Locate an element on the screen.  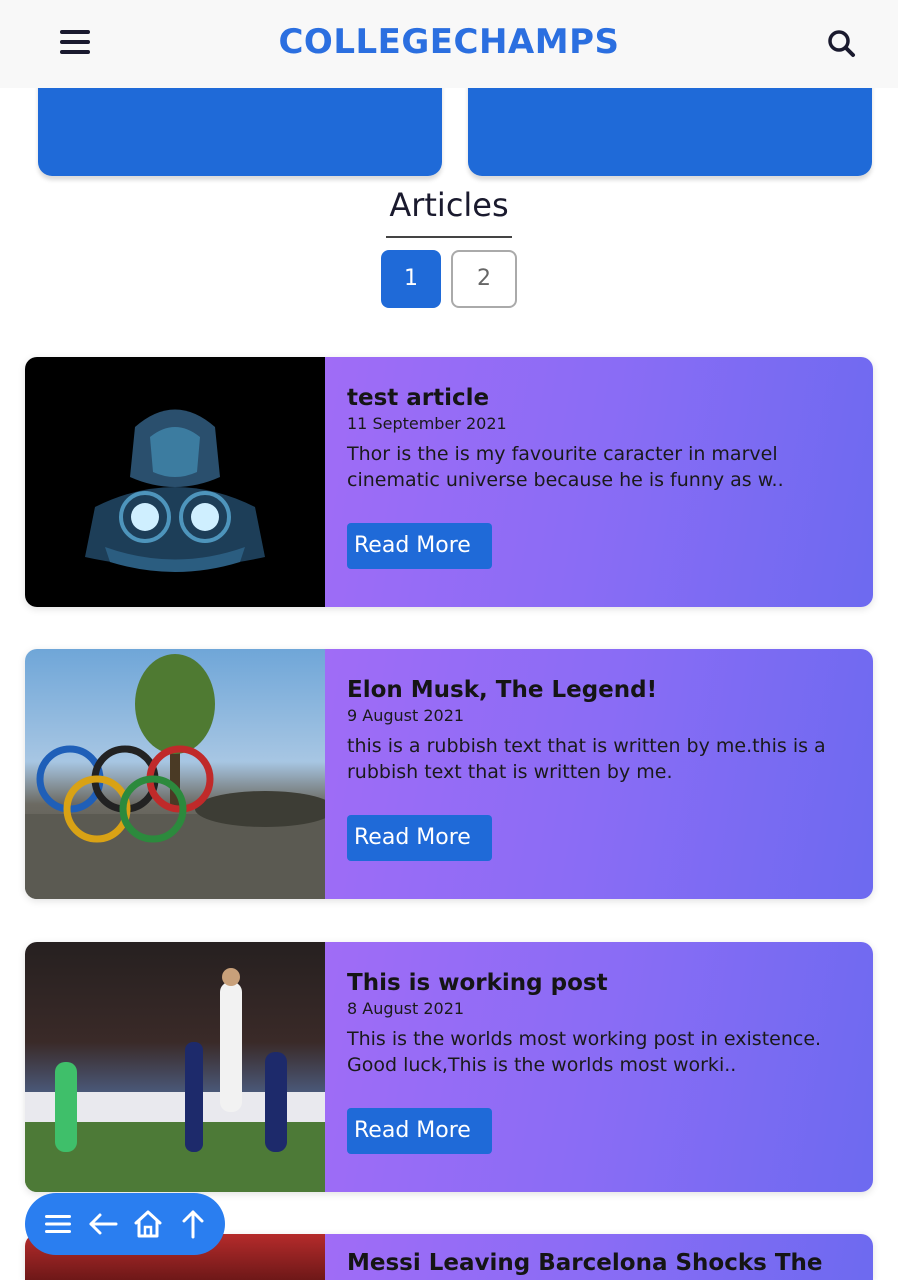
article-title: Elon Musk, The Legend! is located at coordinates (599, 690).